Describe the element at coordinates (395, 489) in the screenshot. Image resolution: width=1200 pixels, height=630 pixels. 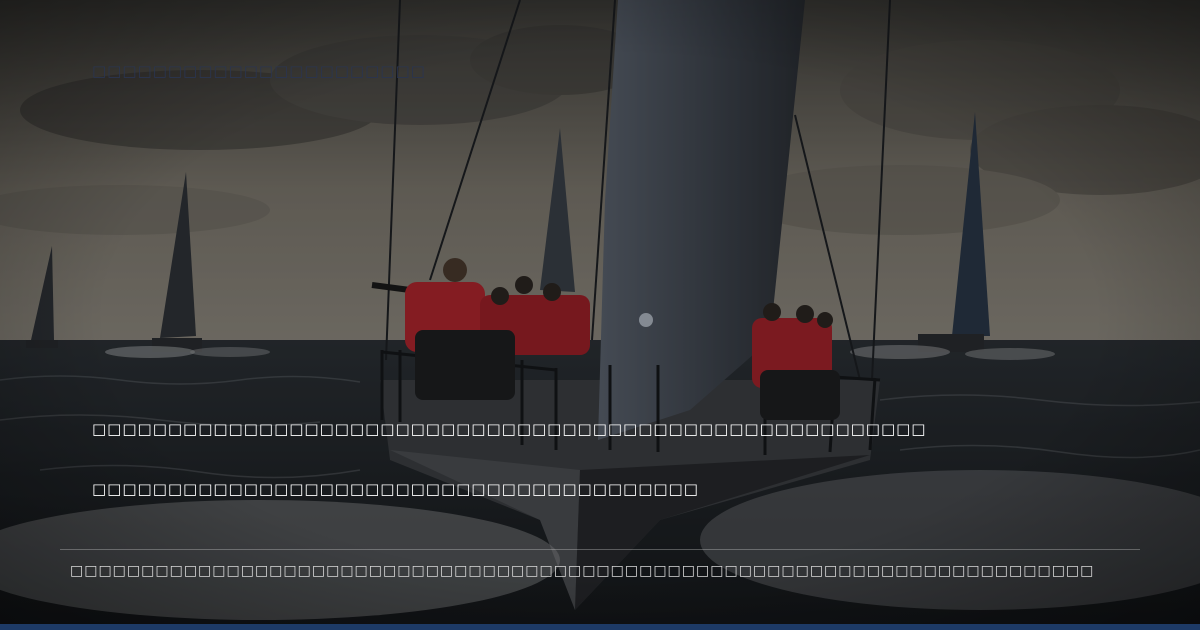
I see `headline-line-2: □□□□□□□□□□□□□□□□□□□□□□□□□□□□□□□□□□□□□□□□` at that location.